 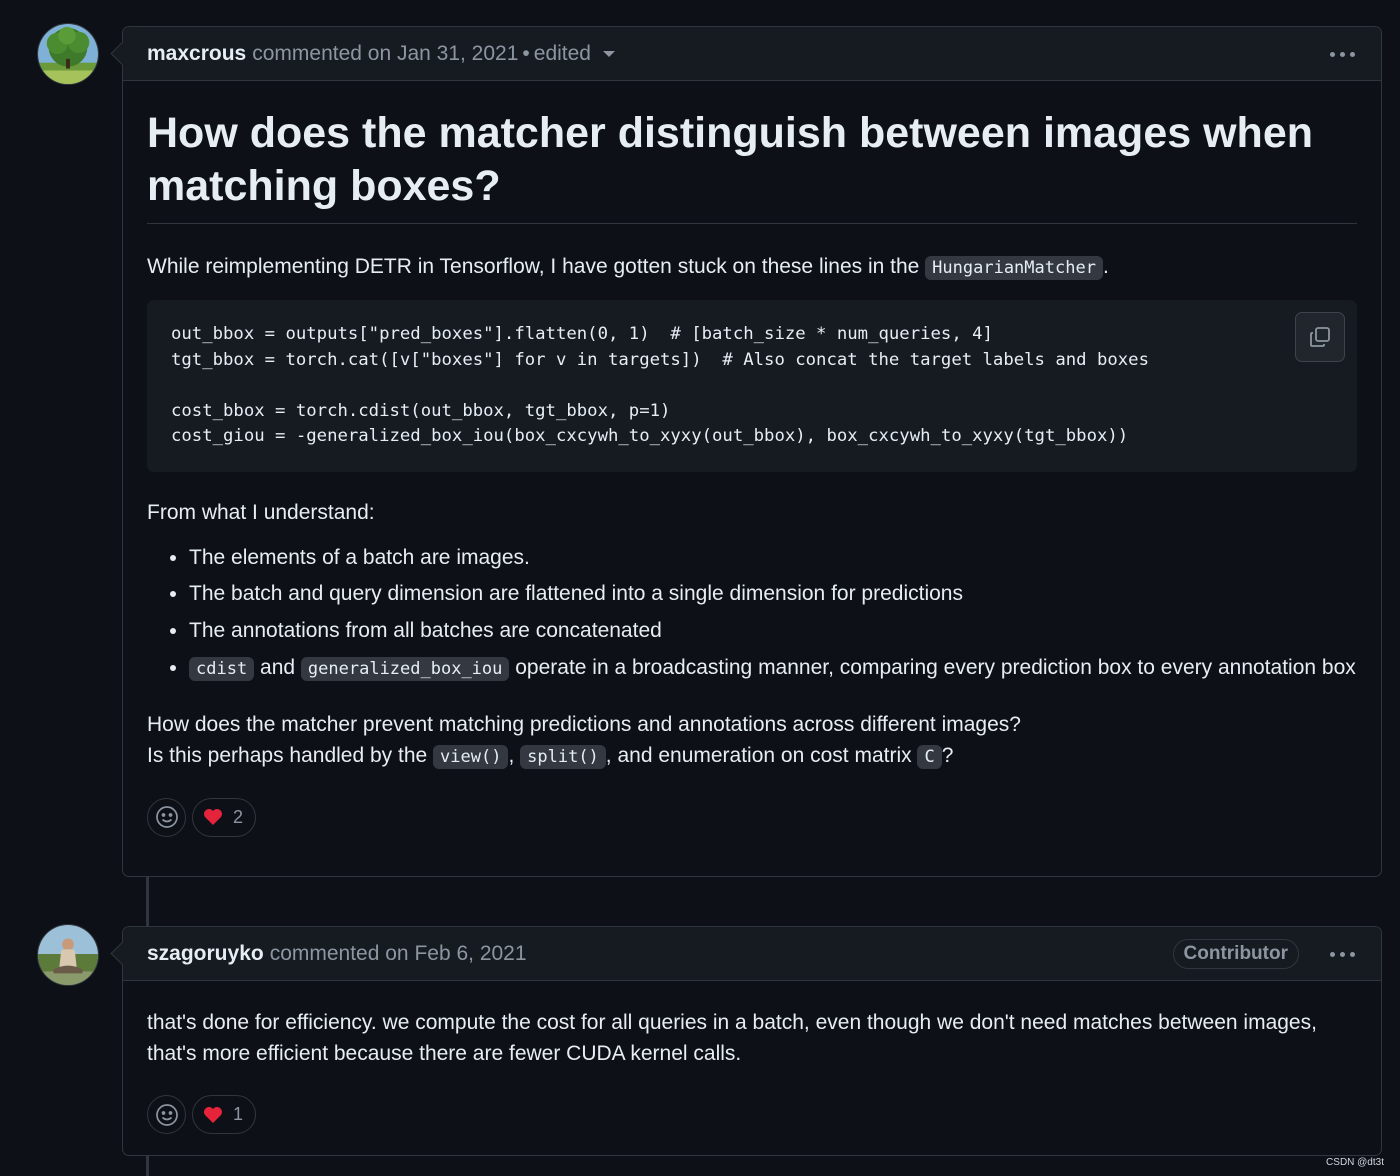 I want to click on inline-code: generalized_box_iou, so click(x=405, y=668).